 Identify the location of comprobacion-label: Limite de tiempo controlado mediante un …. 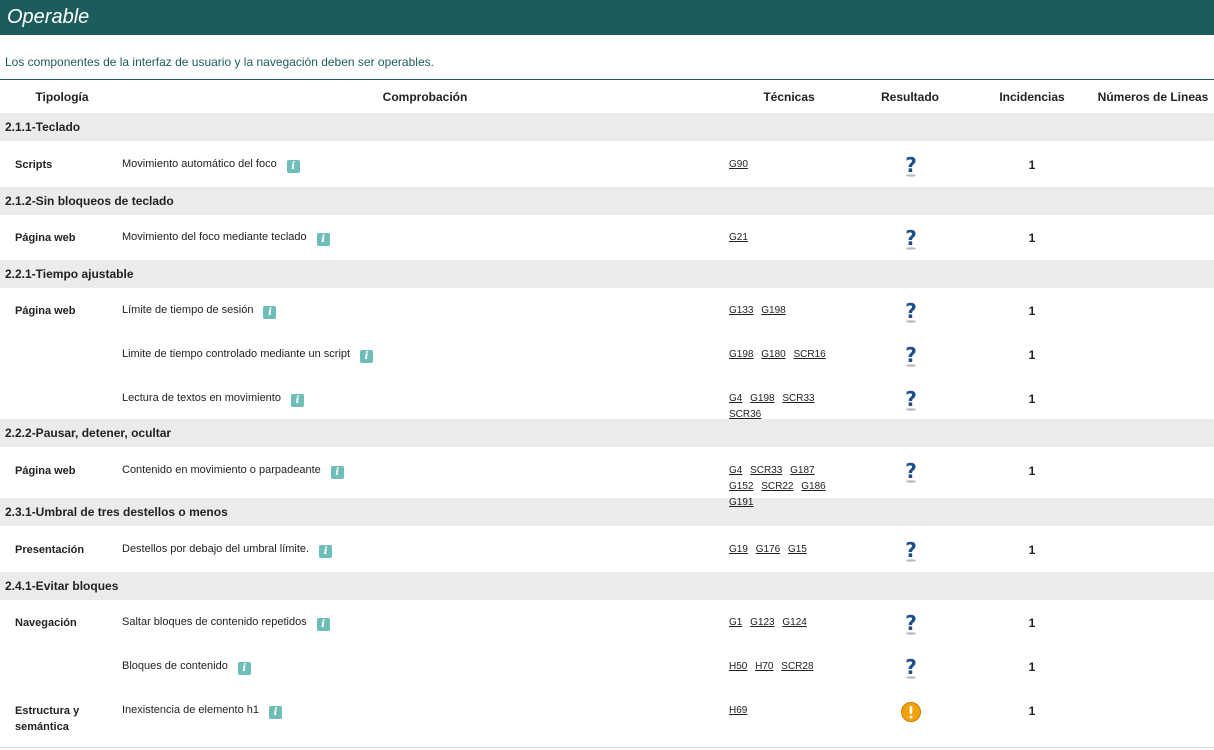
(248, 355).